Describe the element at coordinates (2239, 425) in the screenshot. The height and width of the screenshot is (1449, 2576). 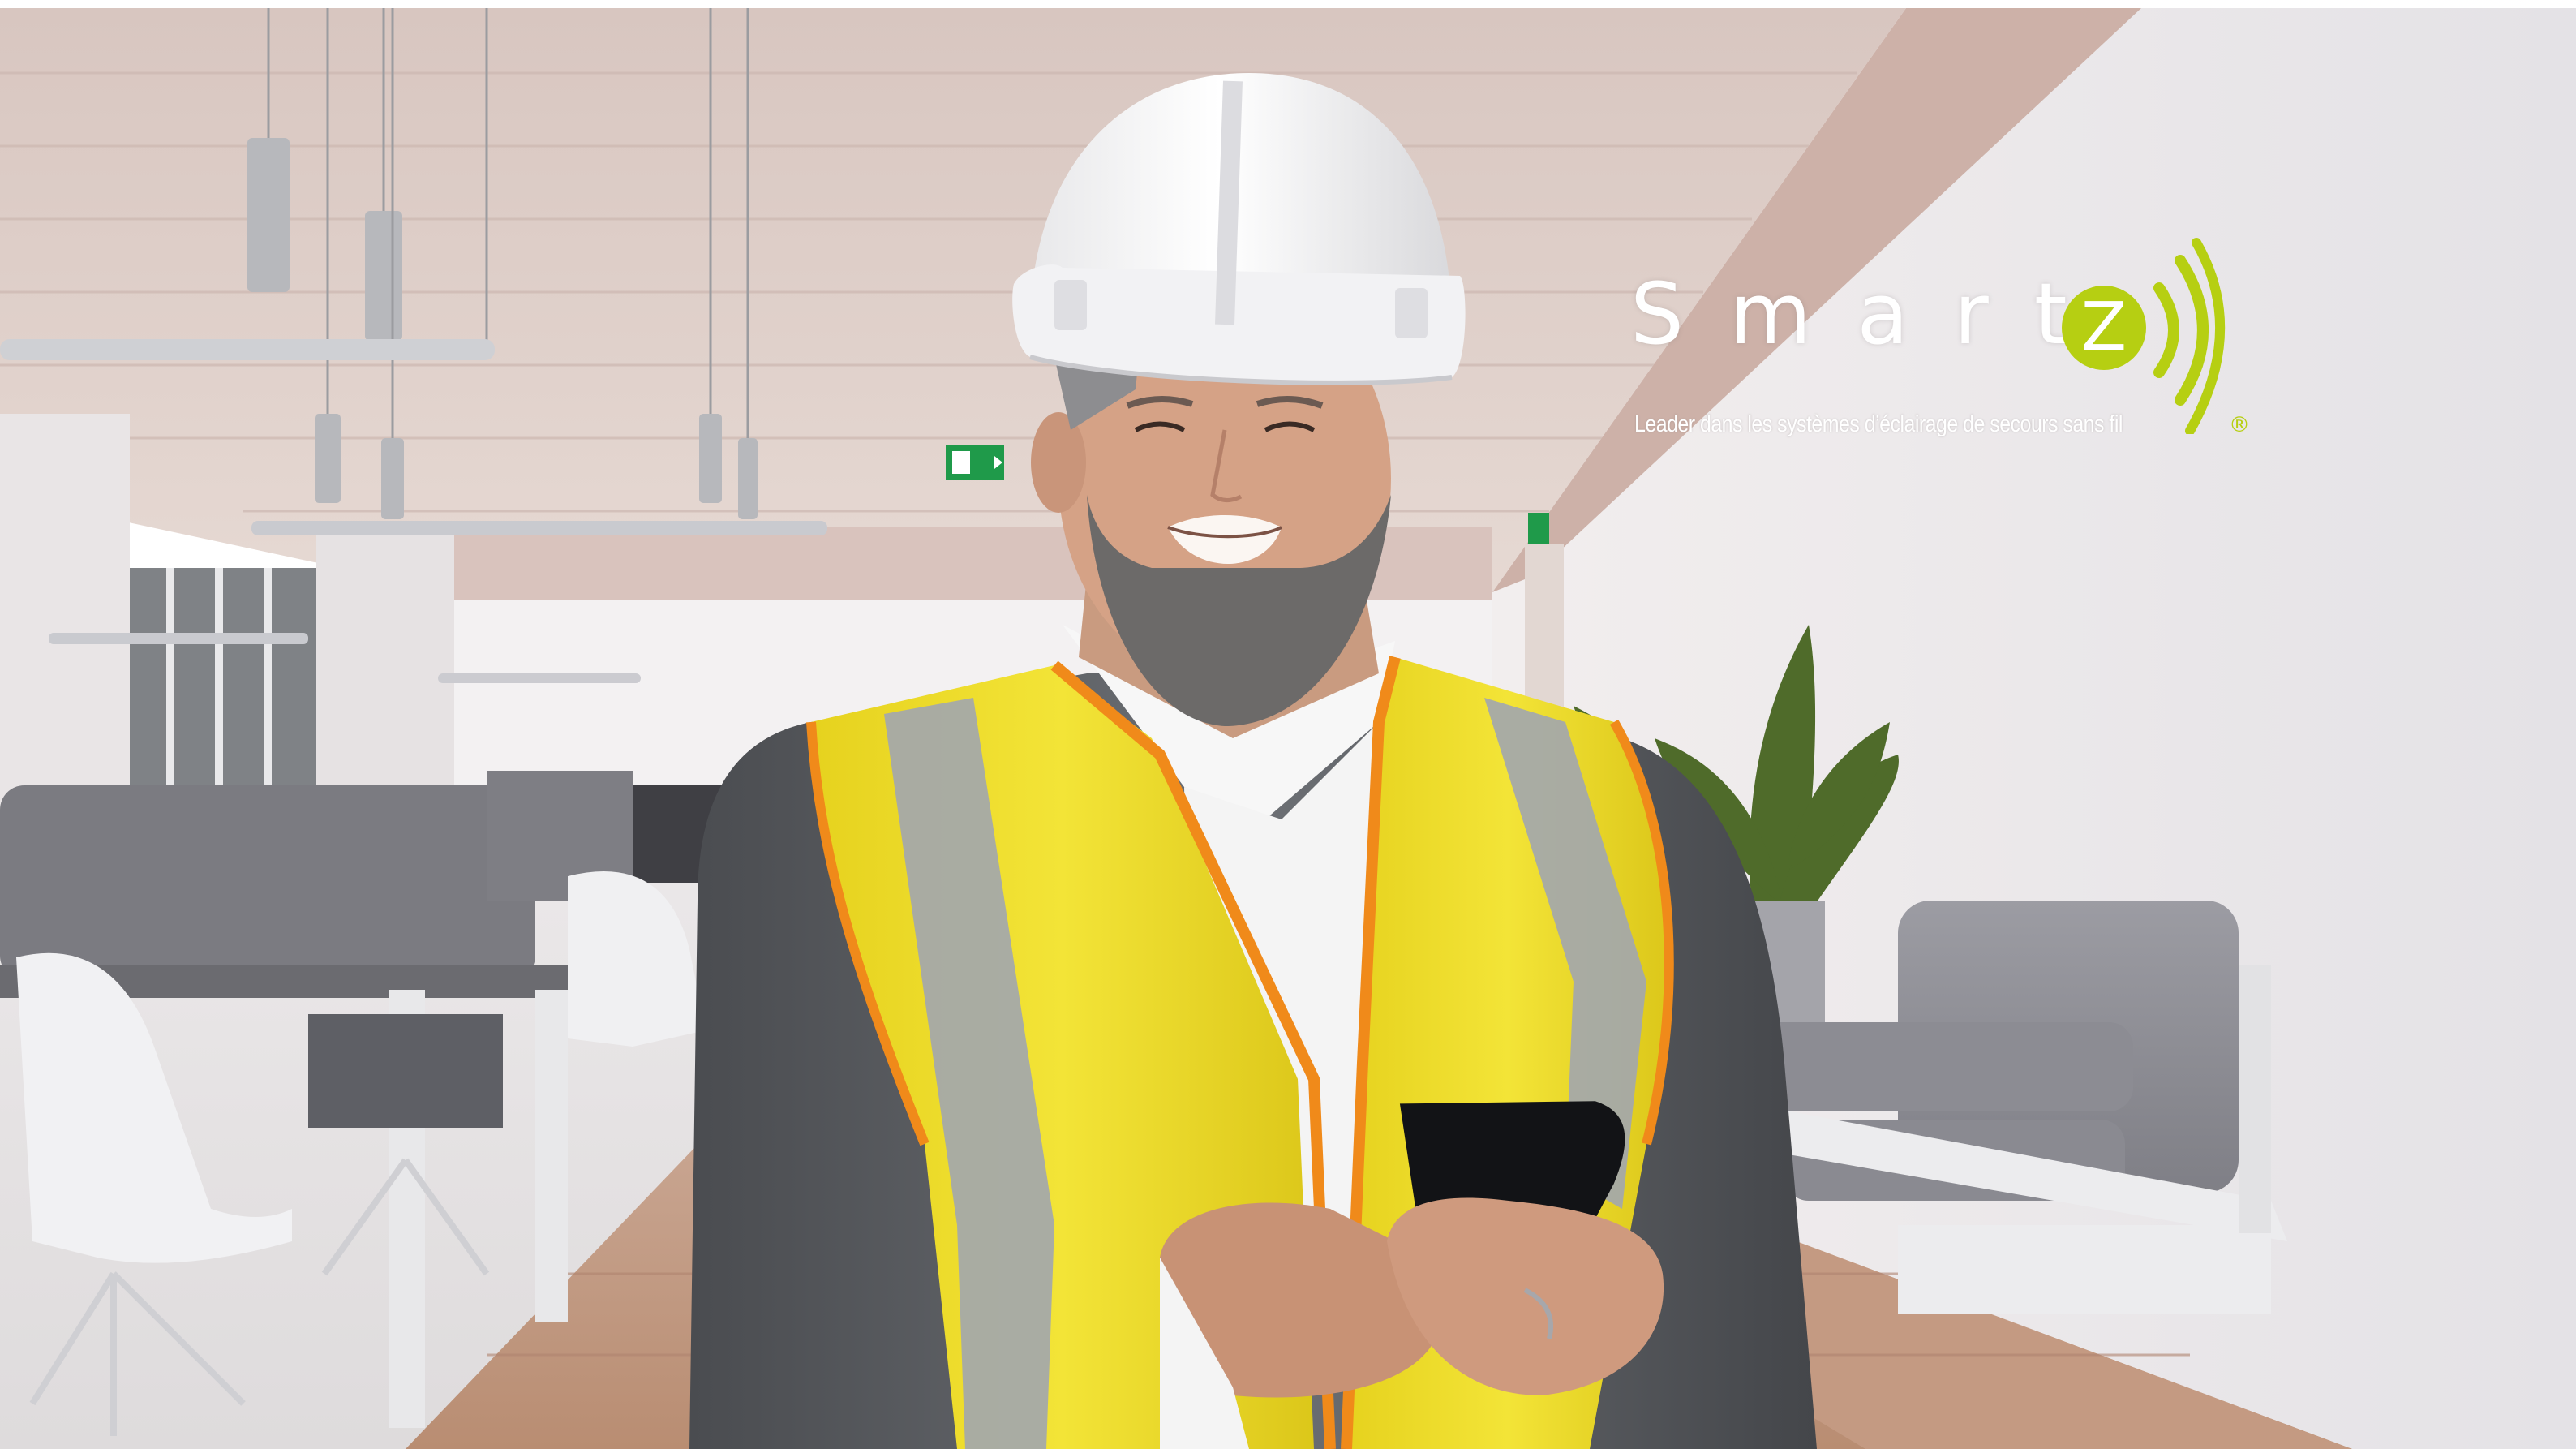
I see `registered-trademark: ®` at that location.